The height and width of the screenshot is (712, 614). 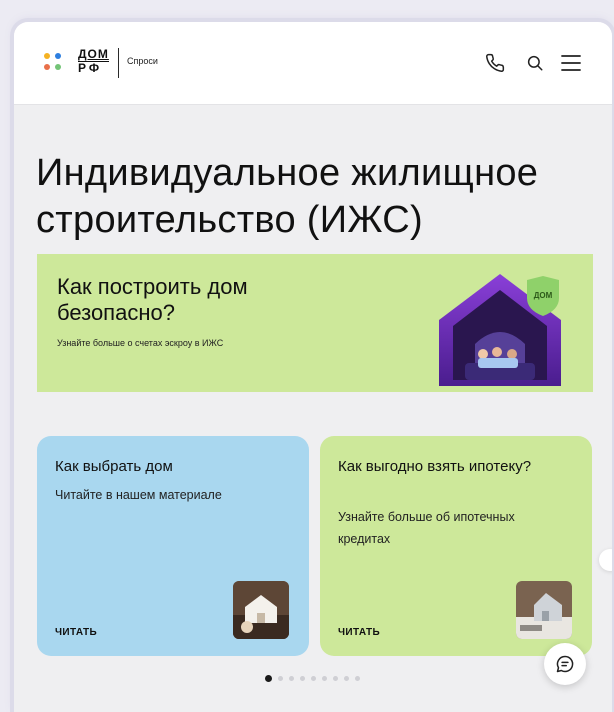 I want to click on phone-icon, so click(x=495, y=62).